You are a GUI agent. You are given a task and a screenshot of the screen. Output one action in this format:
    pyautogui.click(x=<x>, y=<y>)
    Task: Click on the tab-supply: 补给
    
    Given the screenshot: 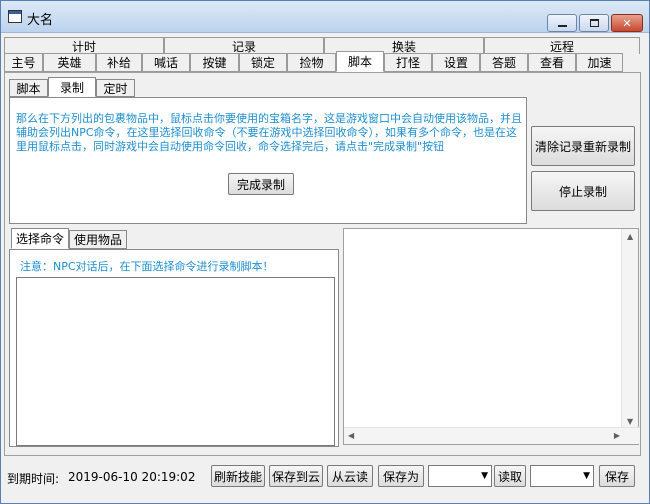 What is the action you would take?
    pyautogui.click(x=119, y=62)
    